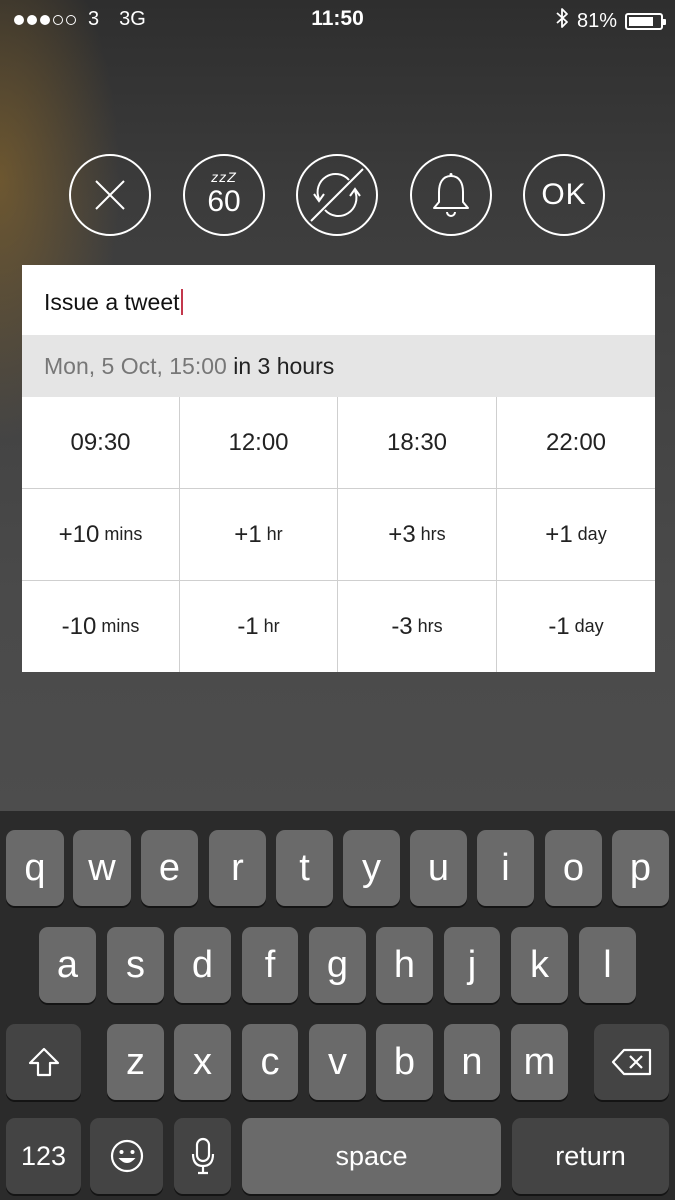  I want to click on key-f: f, so click(270, 965).